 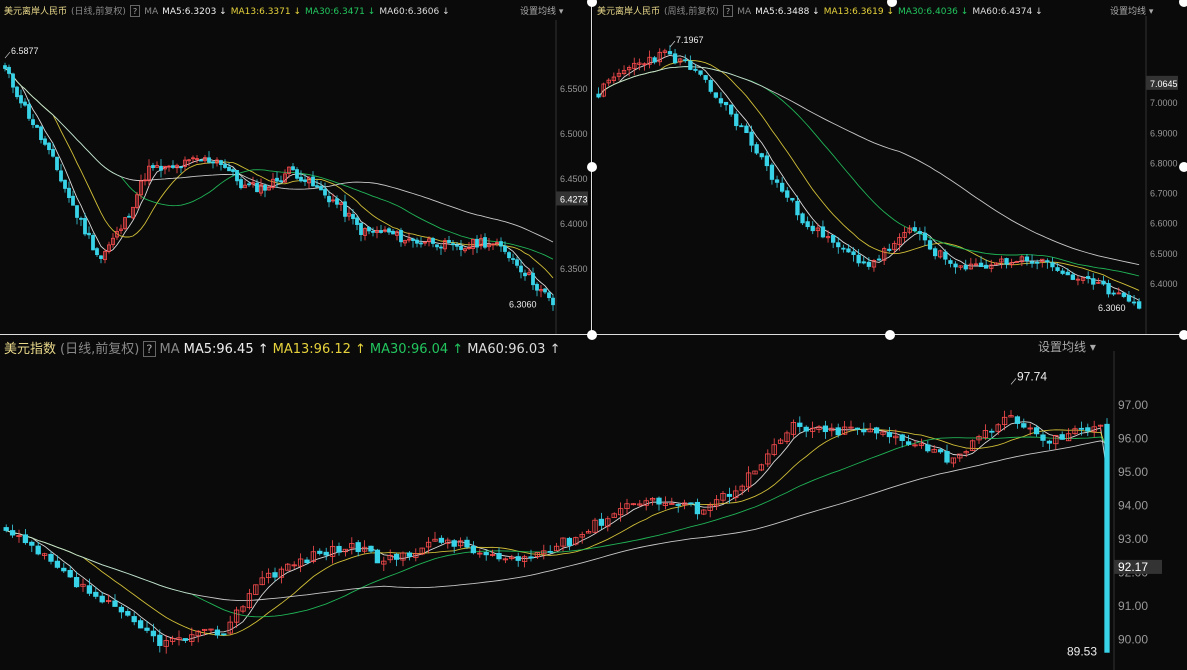 What do you see at coordinates (1013, 381) in the screenshot?
I see `high-pointer` at bounding box center [1013, 381].